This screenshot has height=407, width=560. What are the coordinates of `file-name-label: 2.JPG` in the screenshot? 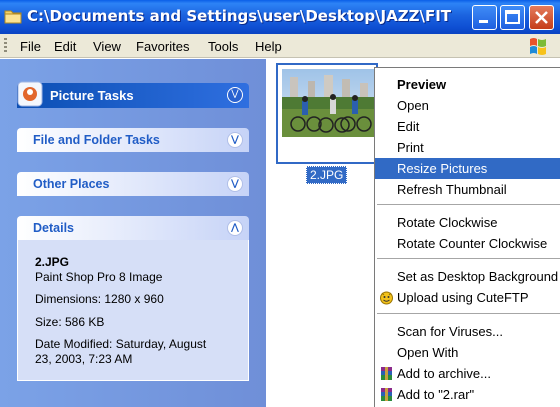 It's located at (327, 175).